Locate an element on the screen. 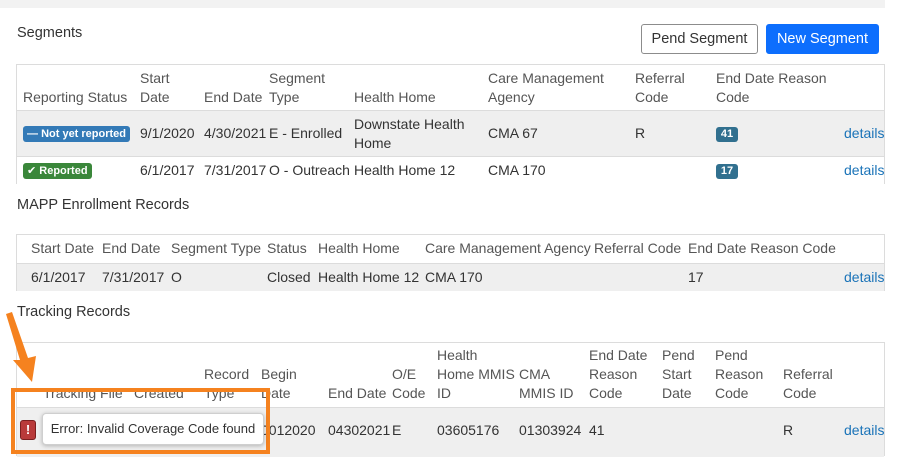 The height and width of the screenshot is (457, 901). status: Closed is located at coordinates (289, 277).